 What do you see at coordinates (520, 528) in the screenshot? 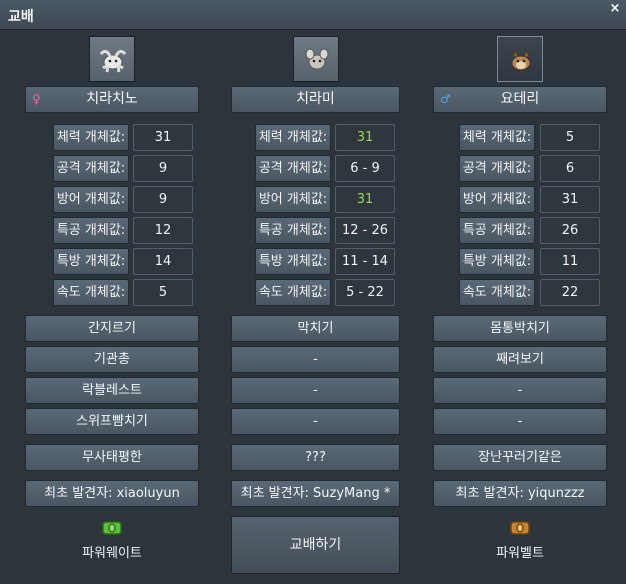
I see `power-belt-icon` at bounding box center [520, 528].